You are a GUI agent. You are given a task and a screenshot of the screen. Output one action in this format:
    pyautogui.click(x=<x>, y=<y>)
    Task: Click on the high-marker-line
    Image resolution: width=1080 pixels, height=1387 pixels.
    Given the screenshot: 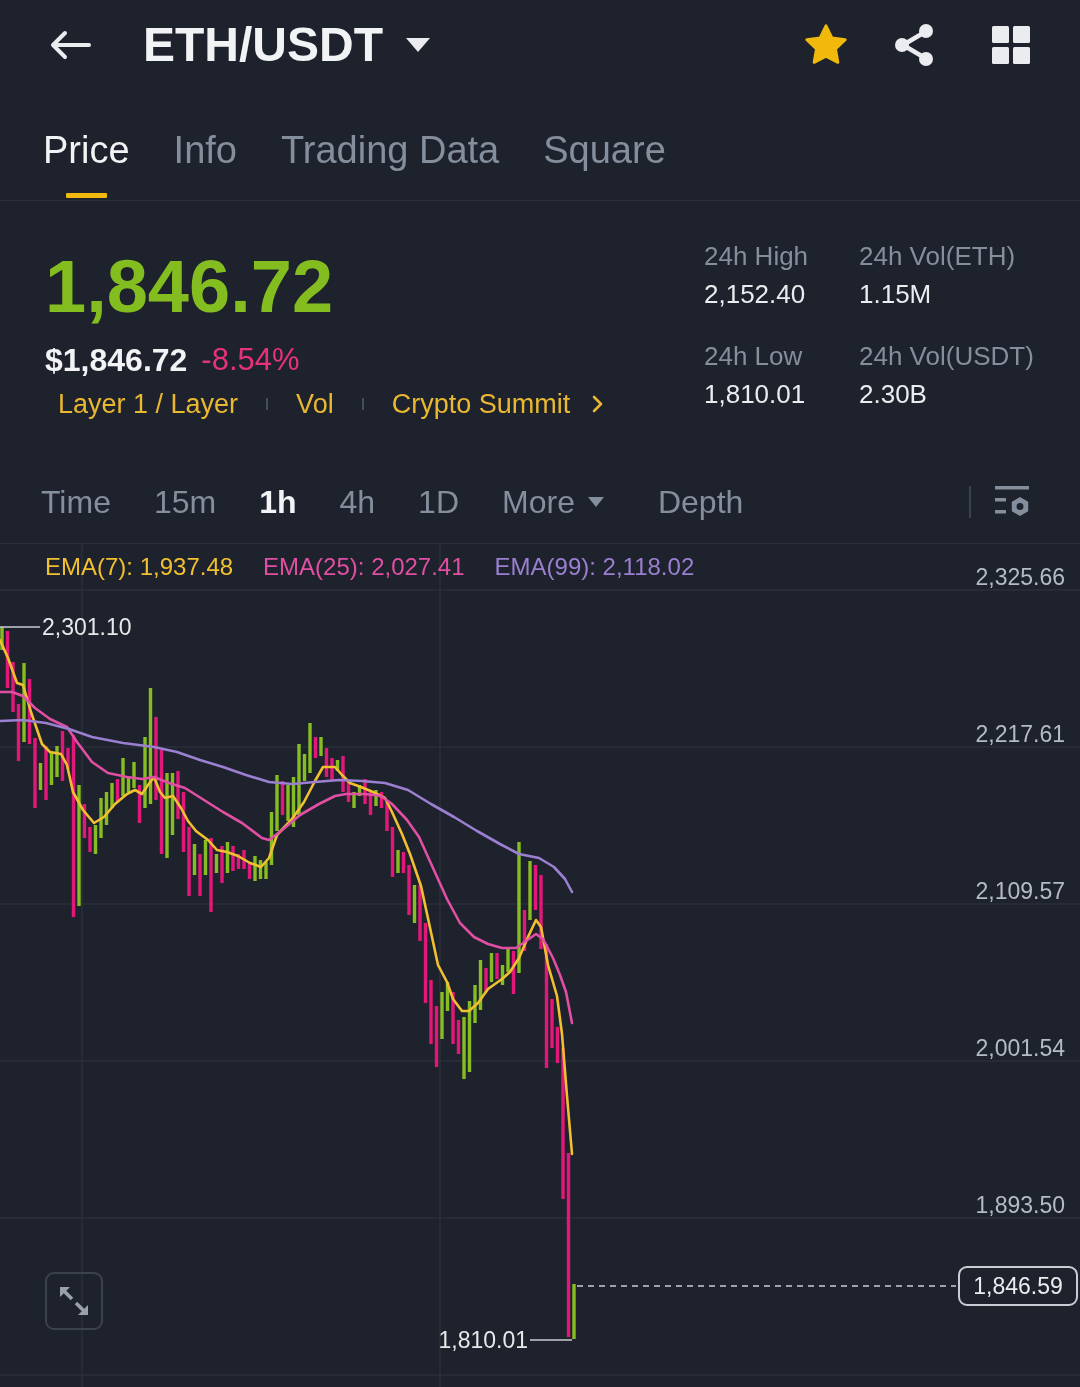 What is the action you would take?
    pyautogui.click(x=20, y=627)
    